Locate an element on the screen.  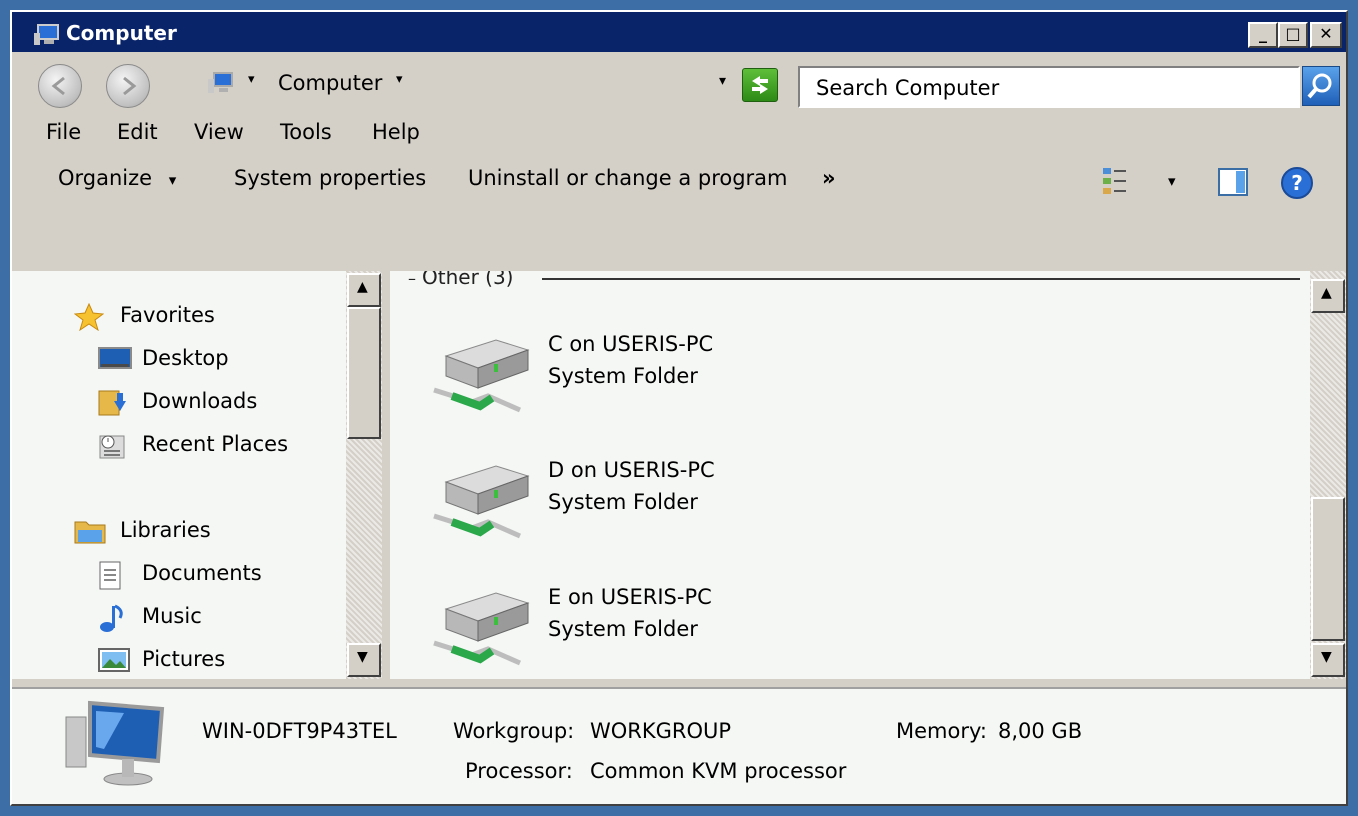
nav-item-desktop: Desktop is located at coordinates (163, 358).